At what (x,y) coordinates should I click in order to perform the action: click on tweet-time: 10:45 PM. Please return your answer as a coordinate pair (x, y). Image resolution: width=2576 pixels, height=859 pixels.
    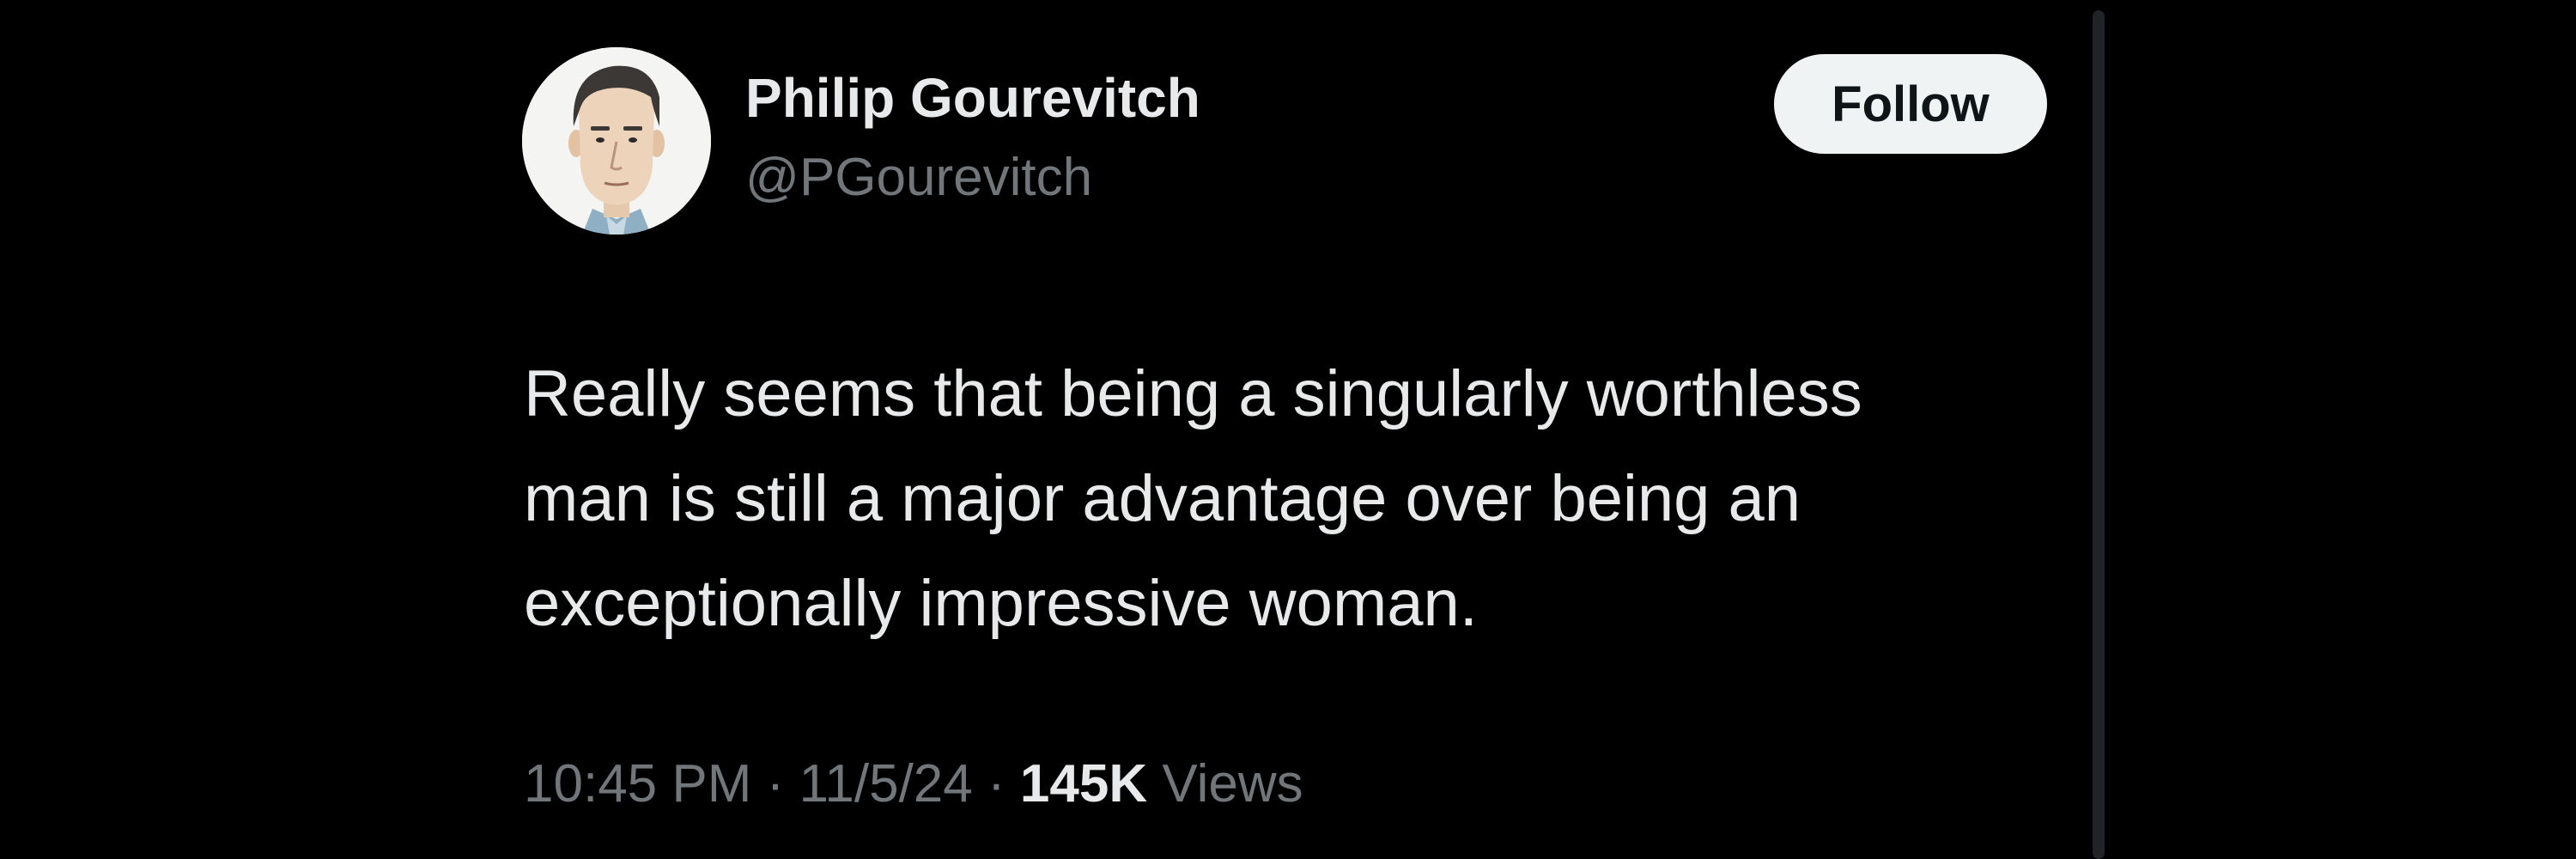
    Looking at the image, I should click on (638, 783).